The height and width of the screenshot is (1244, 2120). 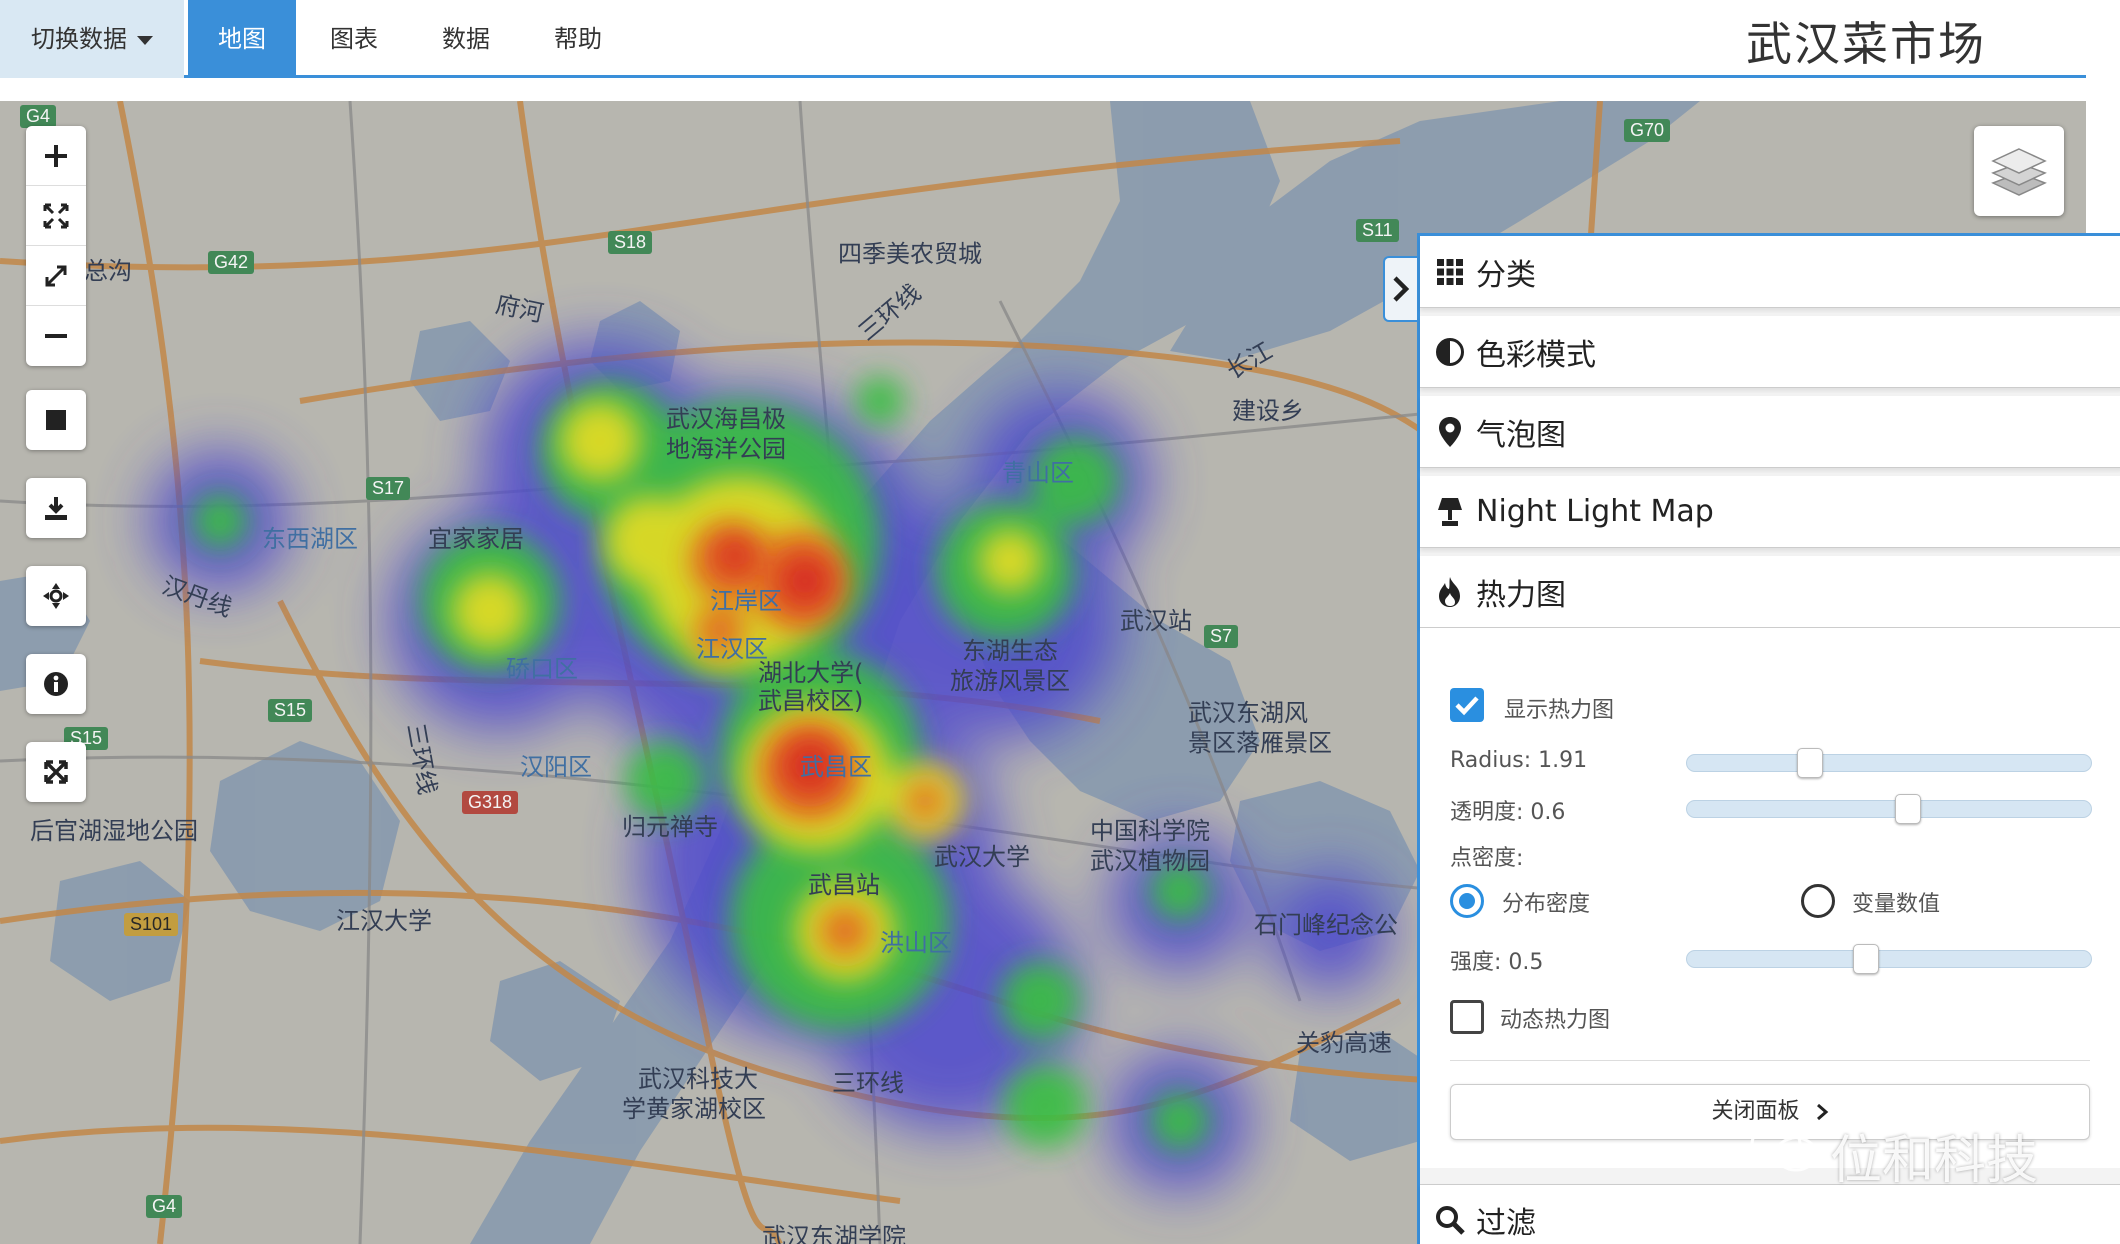 What do you see at coordinates (1268, 411) in the screenshot?
I see `map-label: 建设乡` at bounding box center [1268, 411].